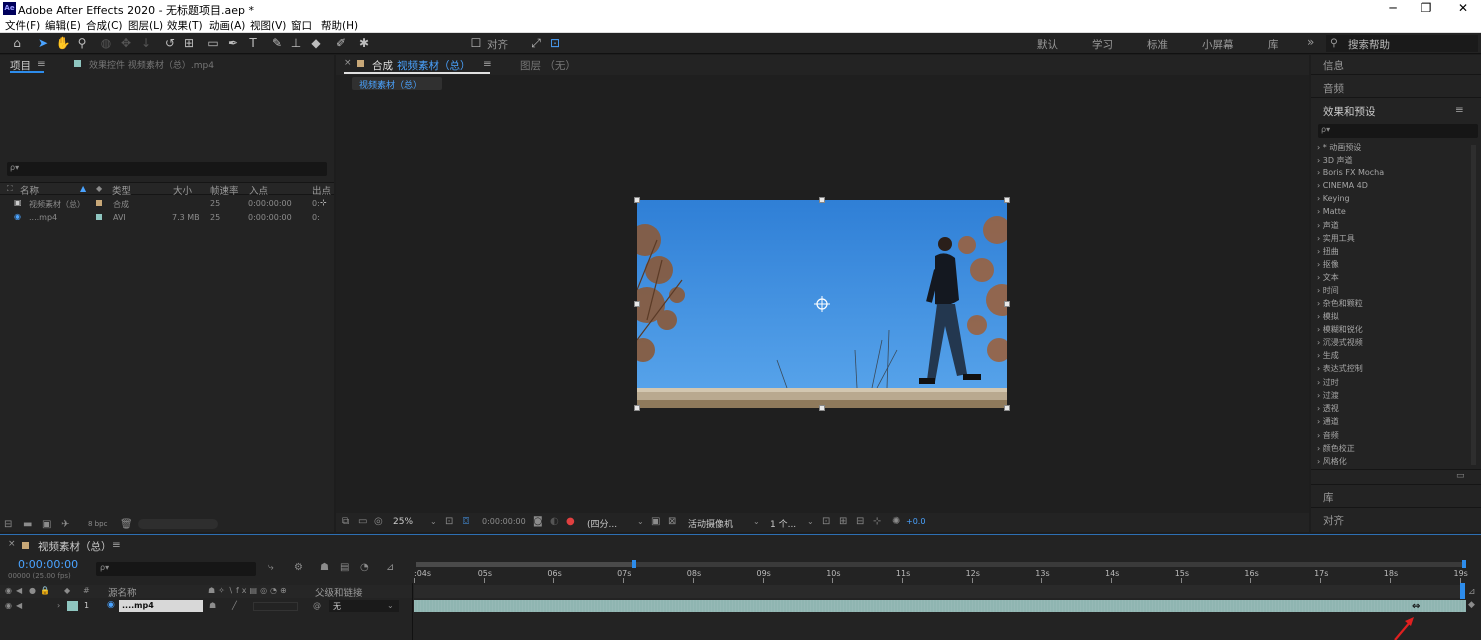 Image resolution: width=1481 pixels, height=640 pixels. I want to click on always-preview-icon: ⧉, so click(345, 521).